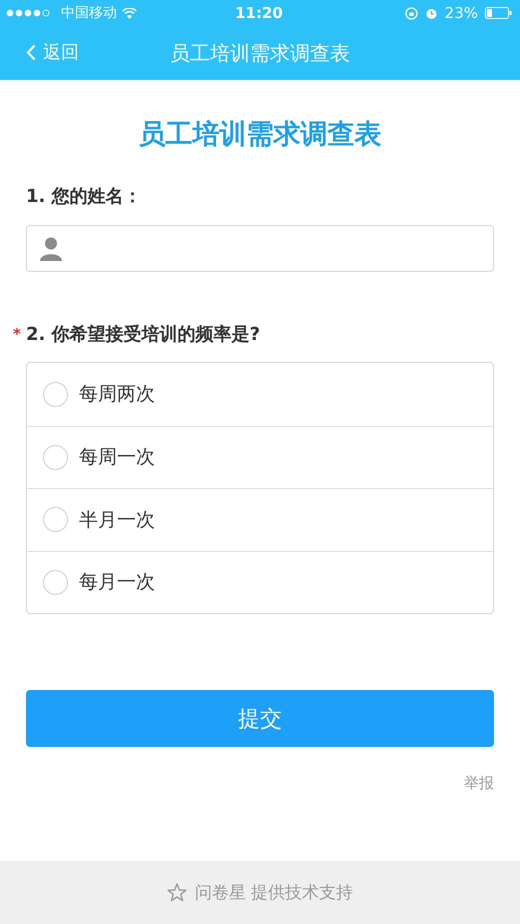 The width and height of the screenshot is (520, 924). I want to click on carrier-name: 中国移动, so click(89, 13).